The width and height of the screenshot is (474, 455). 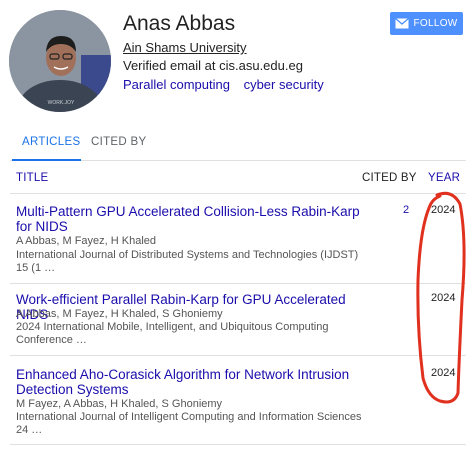 I want to click on article-authors: M Fayez, A Abbas, H Khaled, S Ghoniemy, so click(x=119, y=404).